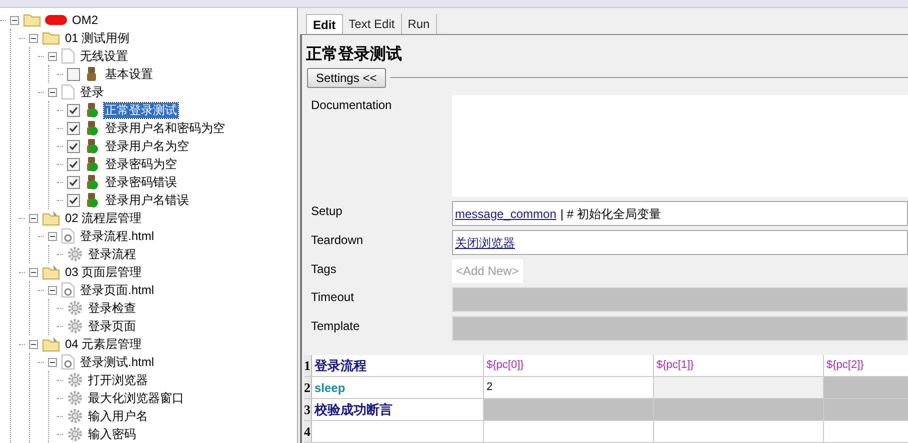 The height and width of the screenshot is (443, 908). What do you see at coordinates (85, 20) in the screenshot?
I see `tree-item: OM2` at bounding box center [85, 20].